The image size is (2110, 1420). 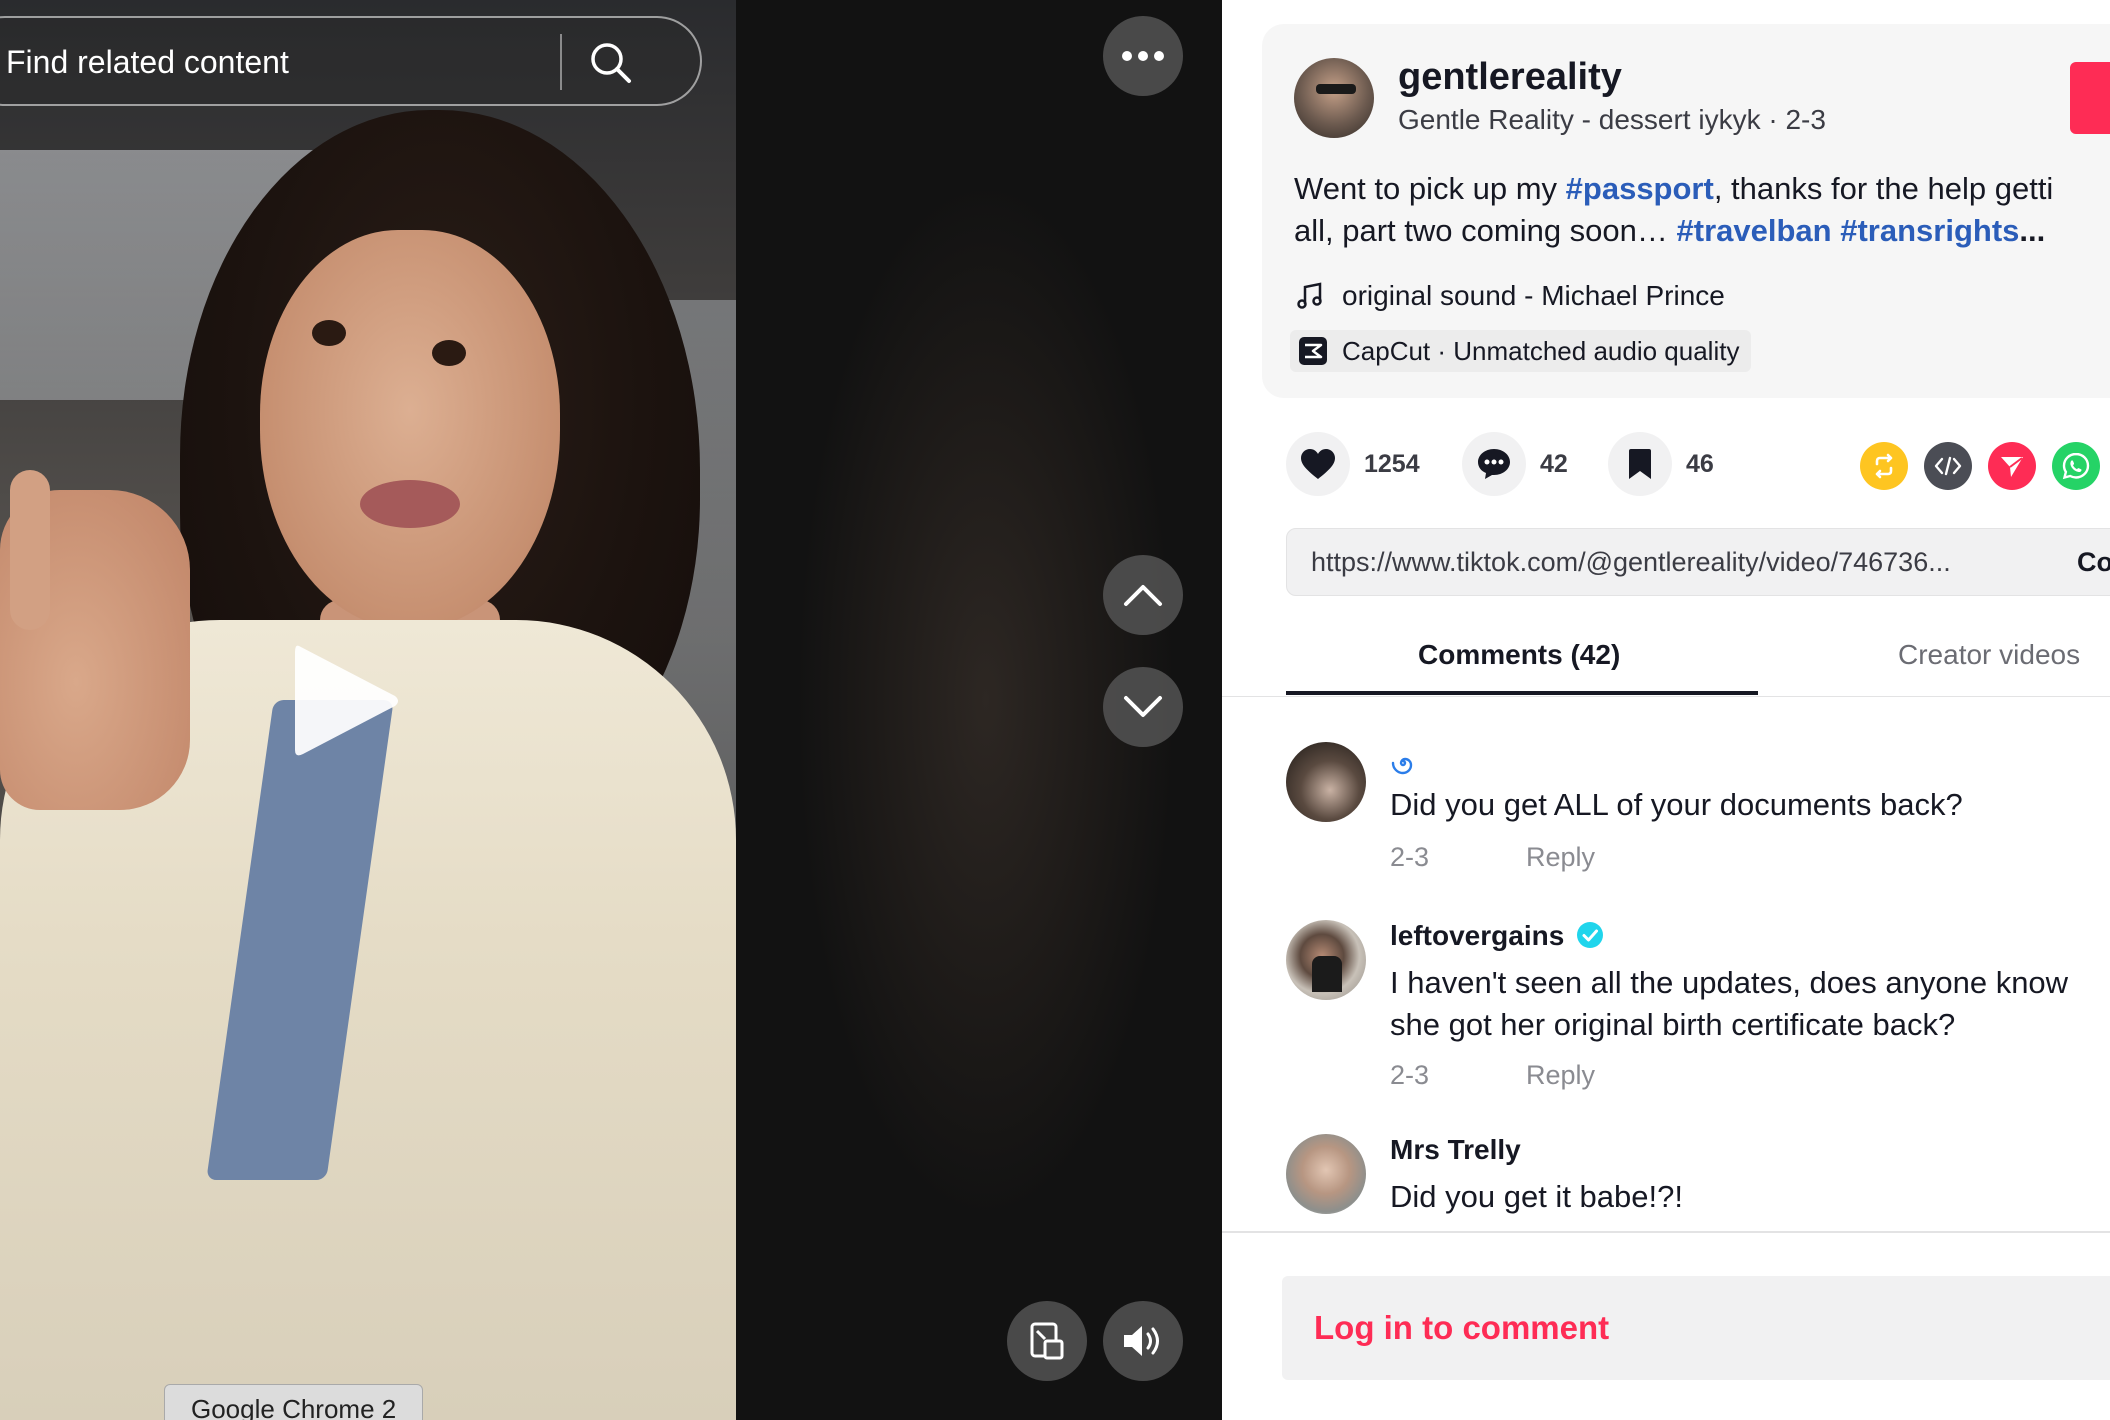 What do you see at coordinates (1540, 351) in the screenshot?
I see `capcut-label: CapCut · Unmatched audio quality` at bounding box center [1540, 351].